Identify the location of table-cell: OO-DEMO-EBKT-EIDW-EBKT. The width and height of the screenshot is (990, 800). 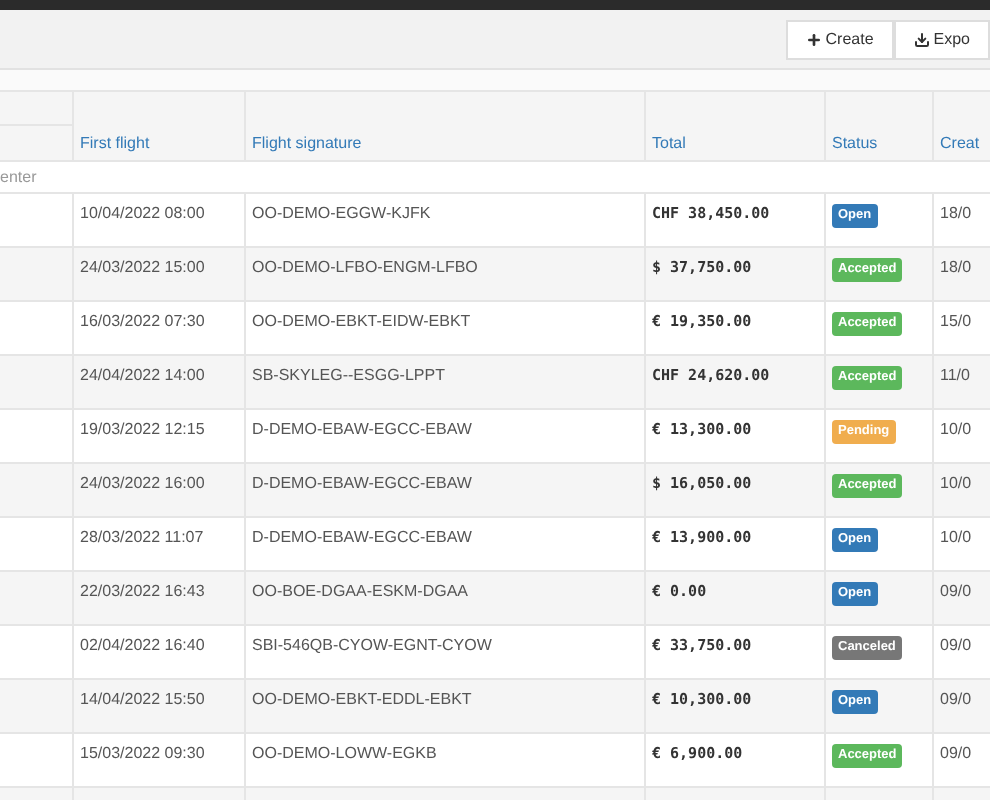
(361, 321).